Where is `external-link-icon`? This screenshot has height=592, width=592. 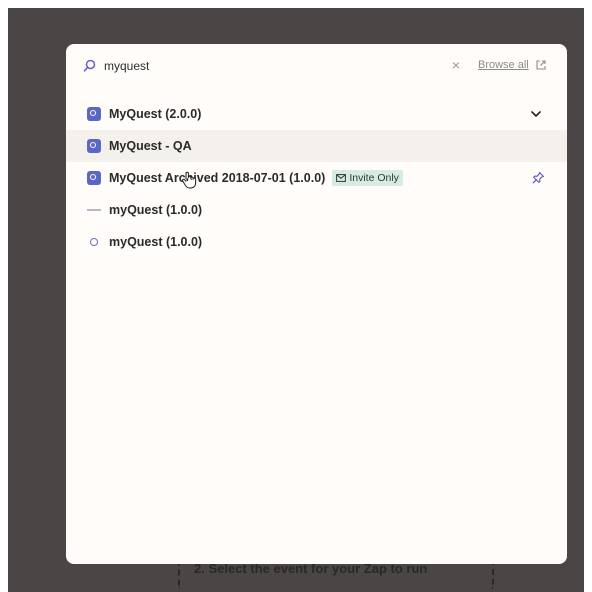
external-link-icon is located at coordinates (541, 65).